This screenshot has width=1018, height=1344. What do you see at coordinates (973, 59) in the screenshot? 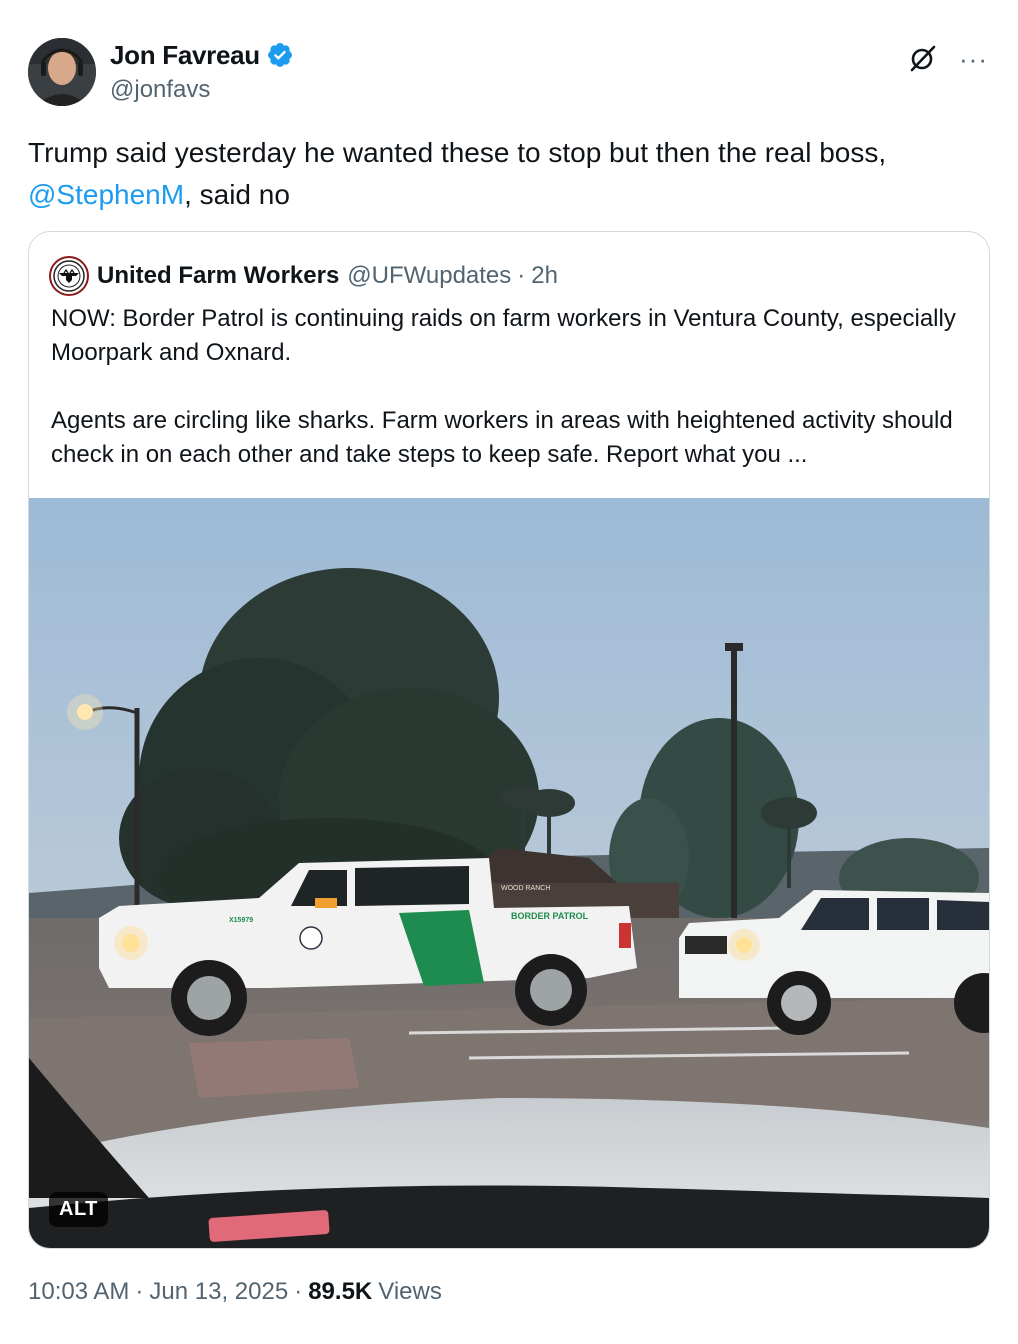
I see `more-options-icon: ···` at bounding box center [973, 59].